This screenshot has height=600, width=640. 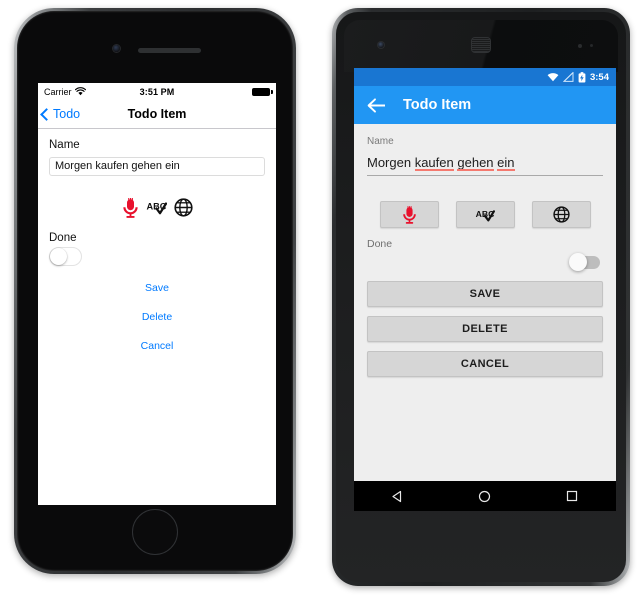 I want to click on light-sensor, so click(x=591, y=45).